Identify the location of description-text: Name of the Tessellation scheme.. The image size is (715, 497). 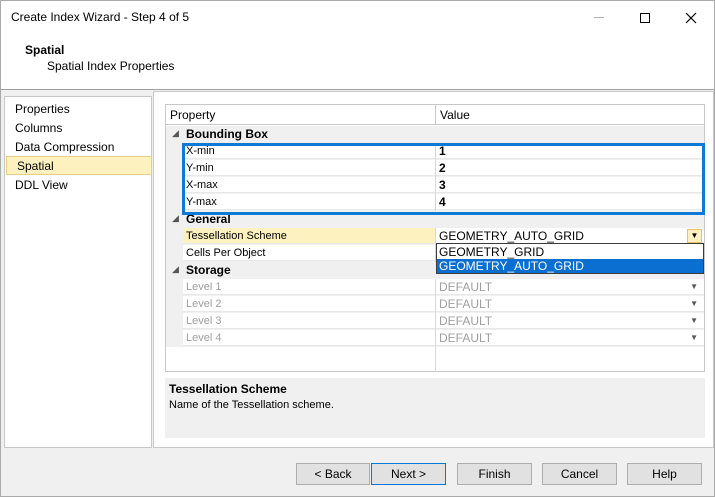
(251, 405).